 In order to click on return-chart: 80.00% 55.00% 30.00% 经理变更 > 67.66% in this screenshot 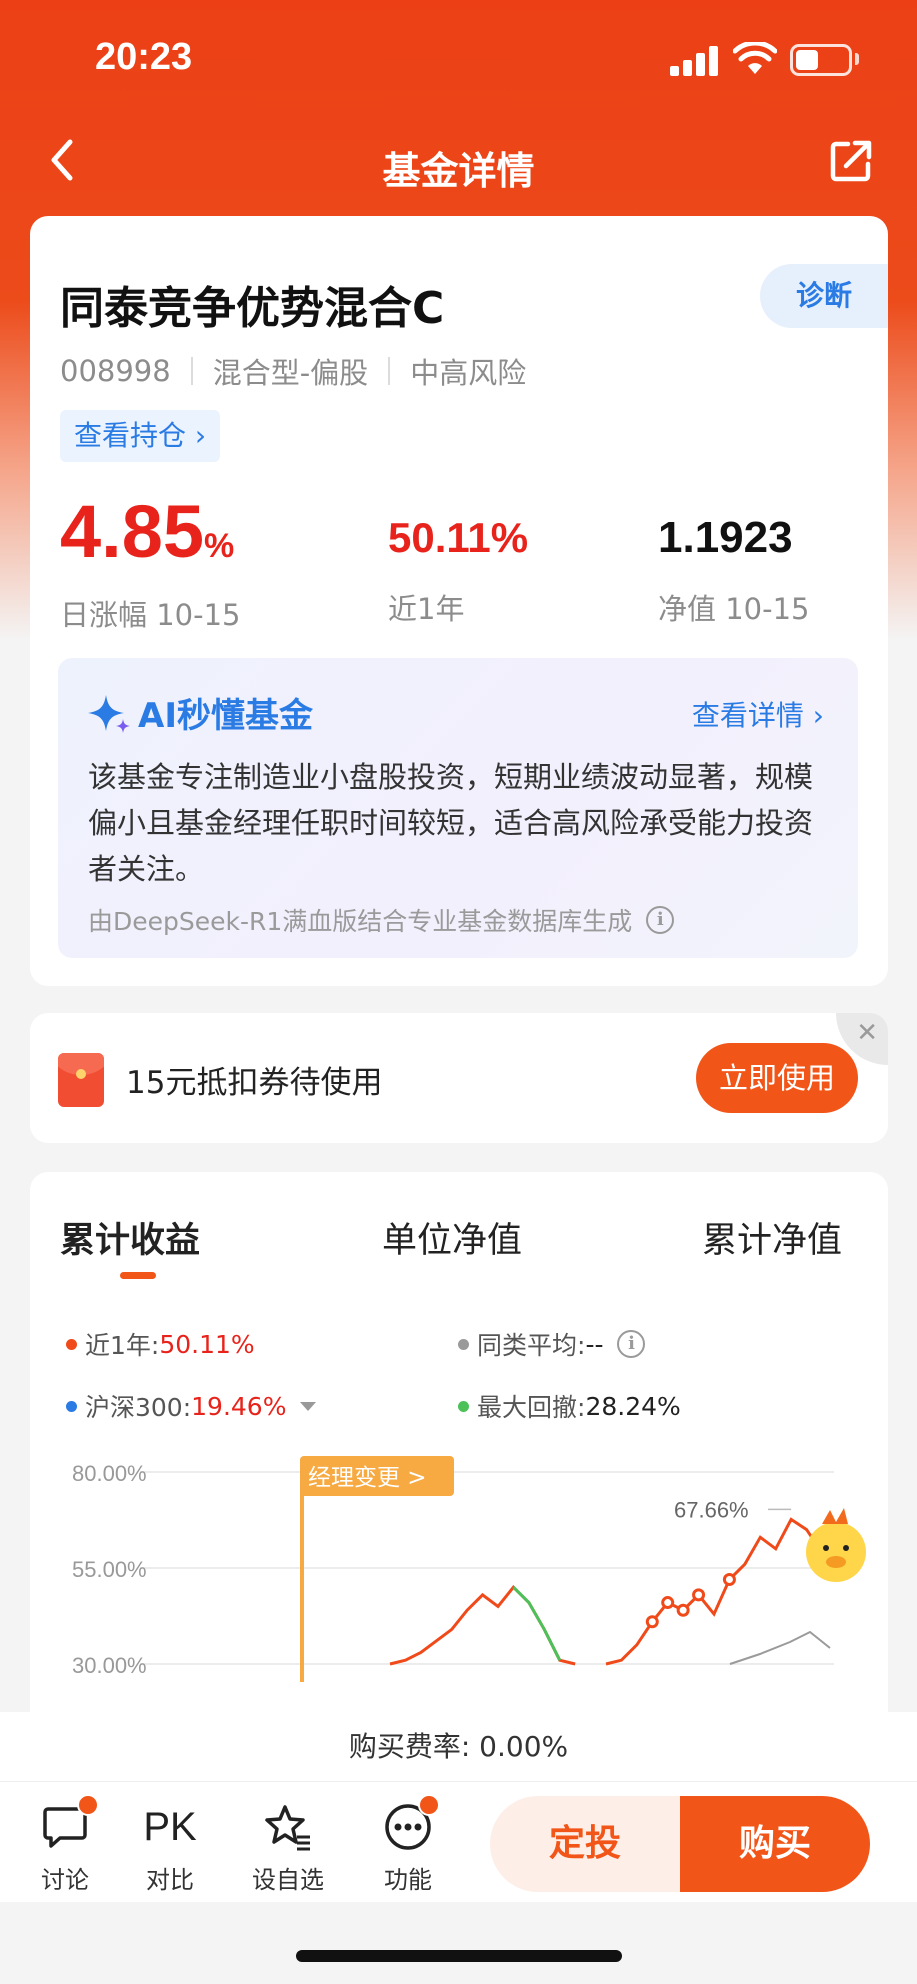, I will do `click(459, 1587)`.